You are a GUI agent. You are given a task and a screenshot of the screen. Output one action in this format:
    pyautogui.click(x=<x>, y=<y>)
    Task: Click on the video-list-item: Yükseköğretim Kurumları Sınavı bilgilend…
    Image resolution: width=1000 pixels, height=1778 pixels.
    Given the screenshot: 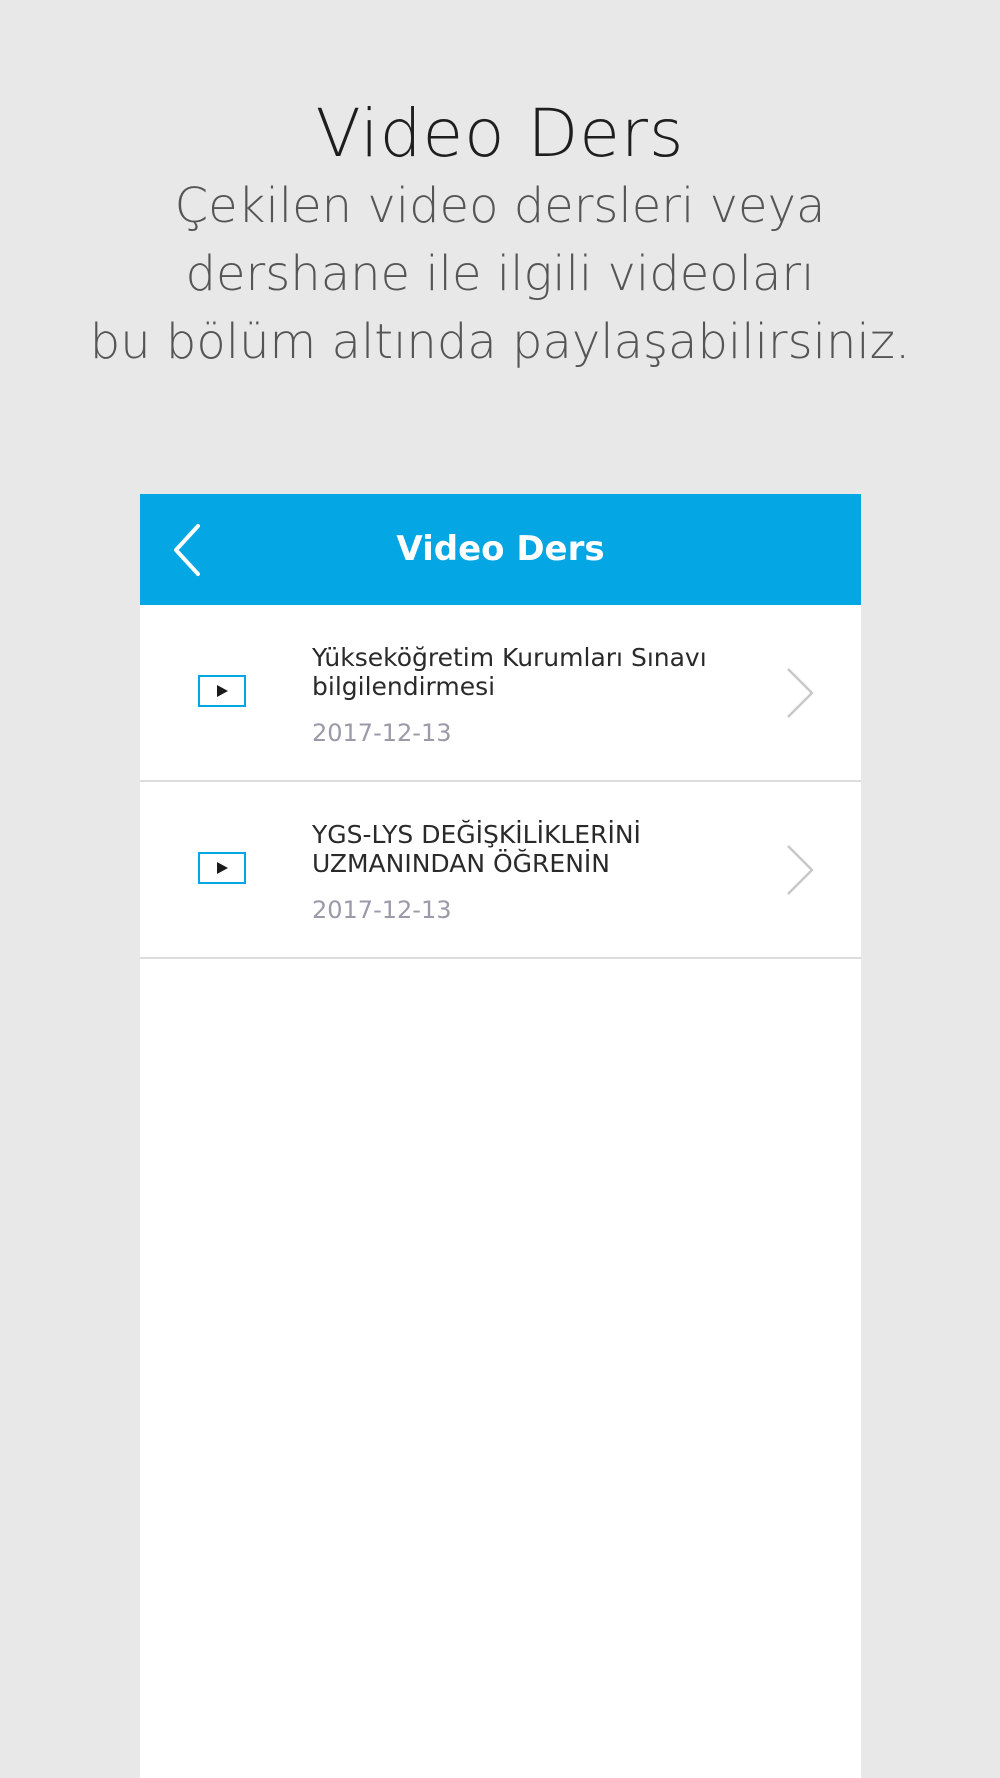 What is the action you would take?
    pyautogui.click(x=500, y=693)
    